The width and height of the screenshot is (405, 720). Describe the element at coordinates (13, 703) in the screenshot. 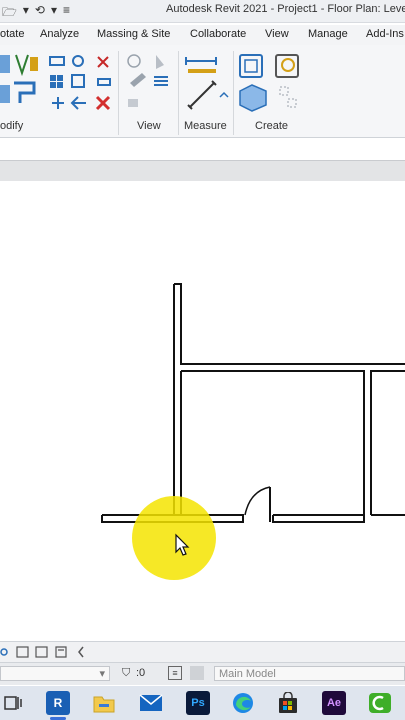

I see `task-view-icon` at that location.